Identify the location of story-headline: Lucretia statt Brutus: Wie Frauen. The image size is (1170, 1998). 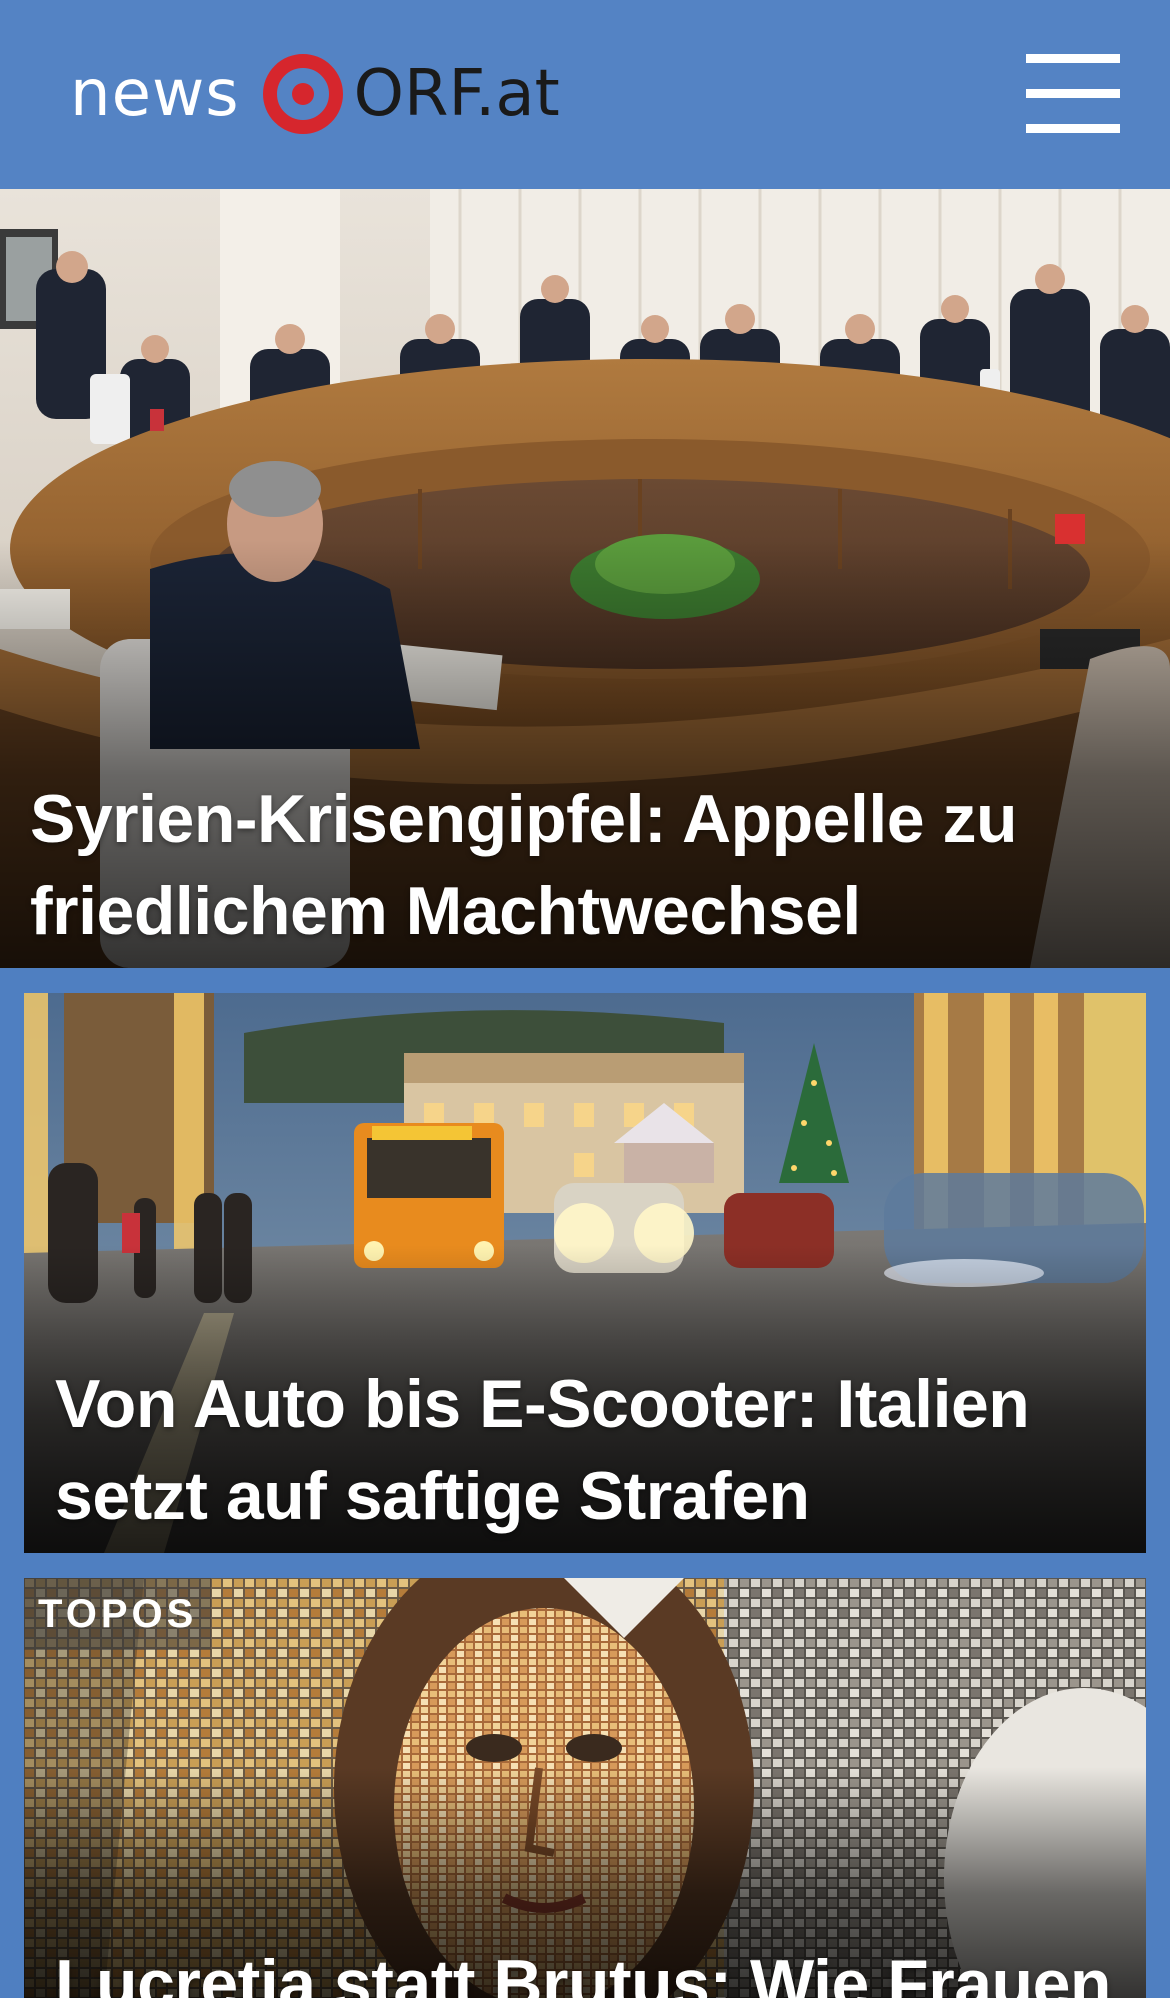
(595, 1968).